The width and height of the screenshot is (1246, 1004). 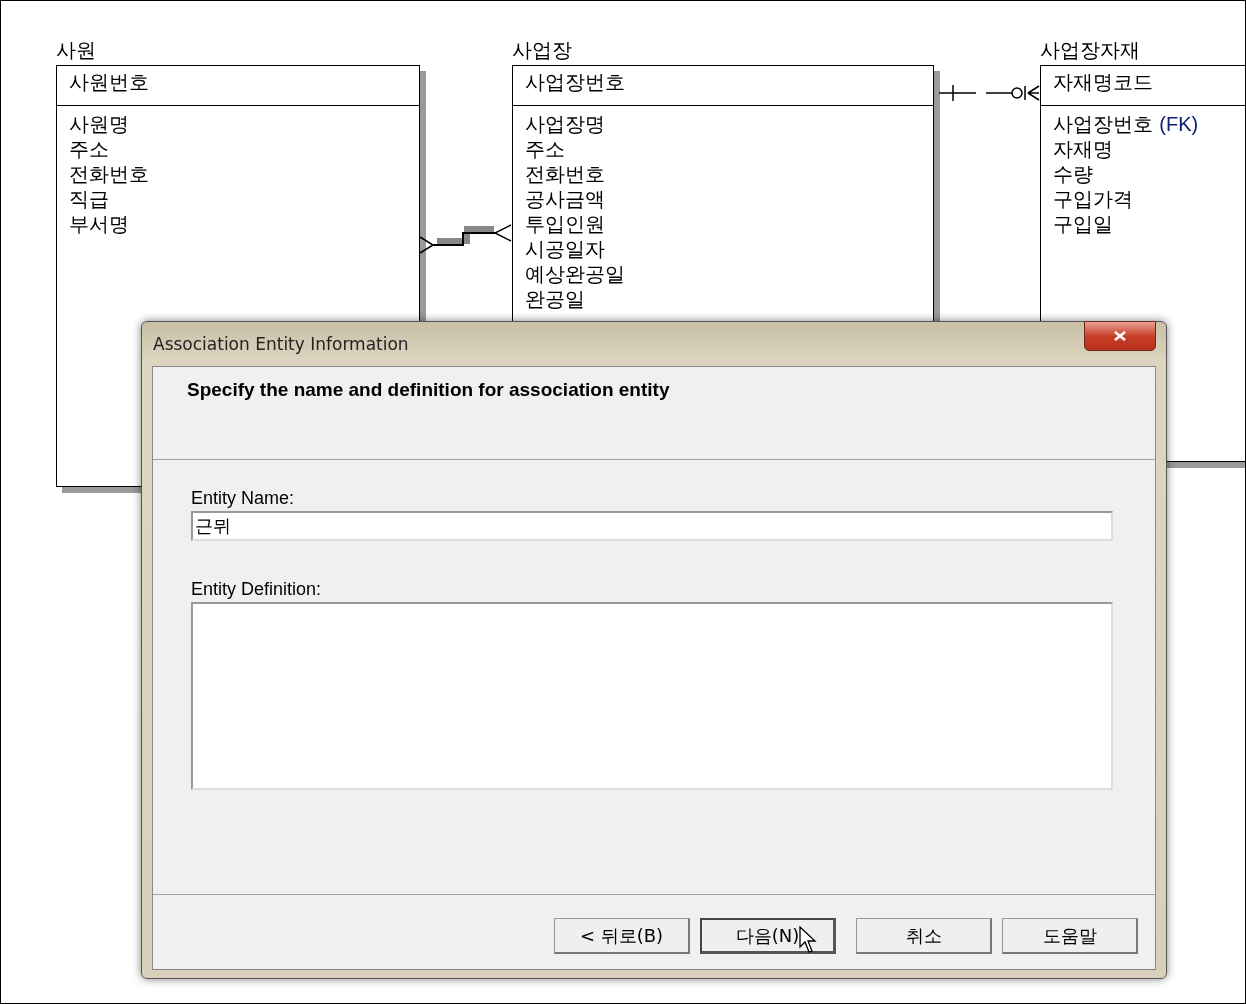 What do you see at coordinates (565, 199) in the screenshot?
I see `entity-attribute: 공사금액` at bounding box center [565, 199].